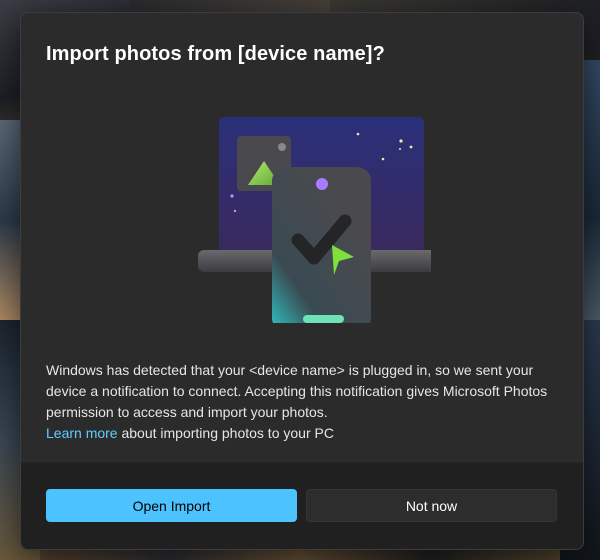 The width and height of the screenshot is (600, 560). What do you see at coordinates (282, 147) in the screenshot?
I see `sun-icon` at bounding box center [282, 147].